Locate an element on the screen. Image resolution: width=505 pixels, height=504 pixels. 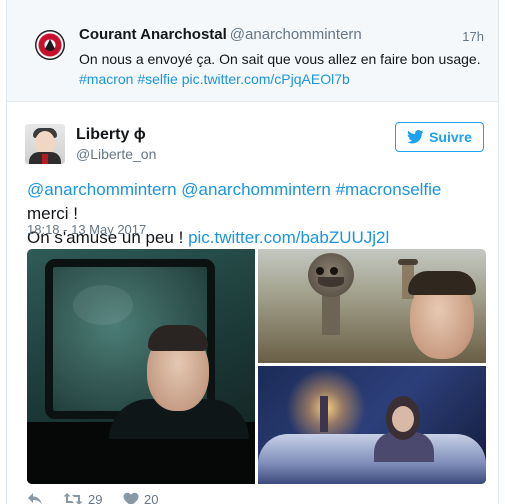
like-button: 20 is located at coordinates (153, 498).